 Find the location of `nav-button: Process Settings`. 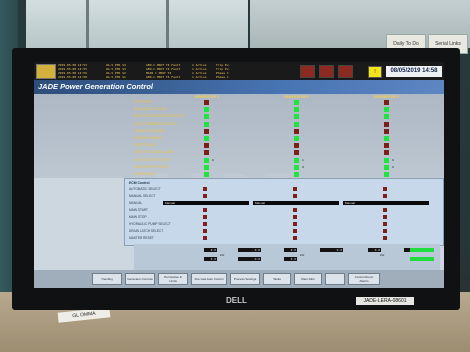

nav-button: Process Settings is located at coordinates (245, 279).